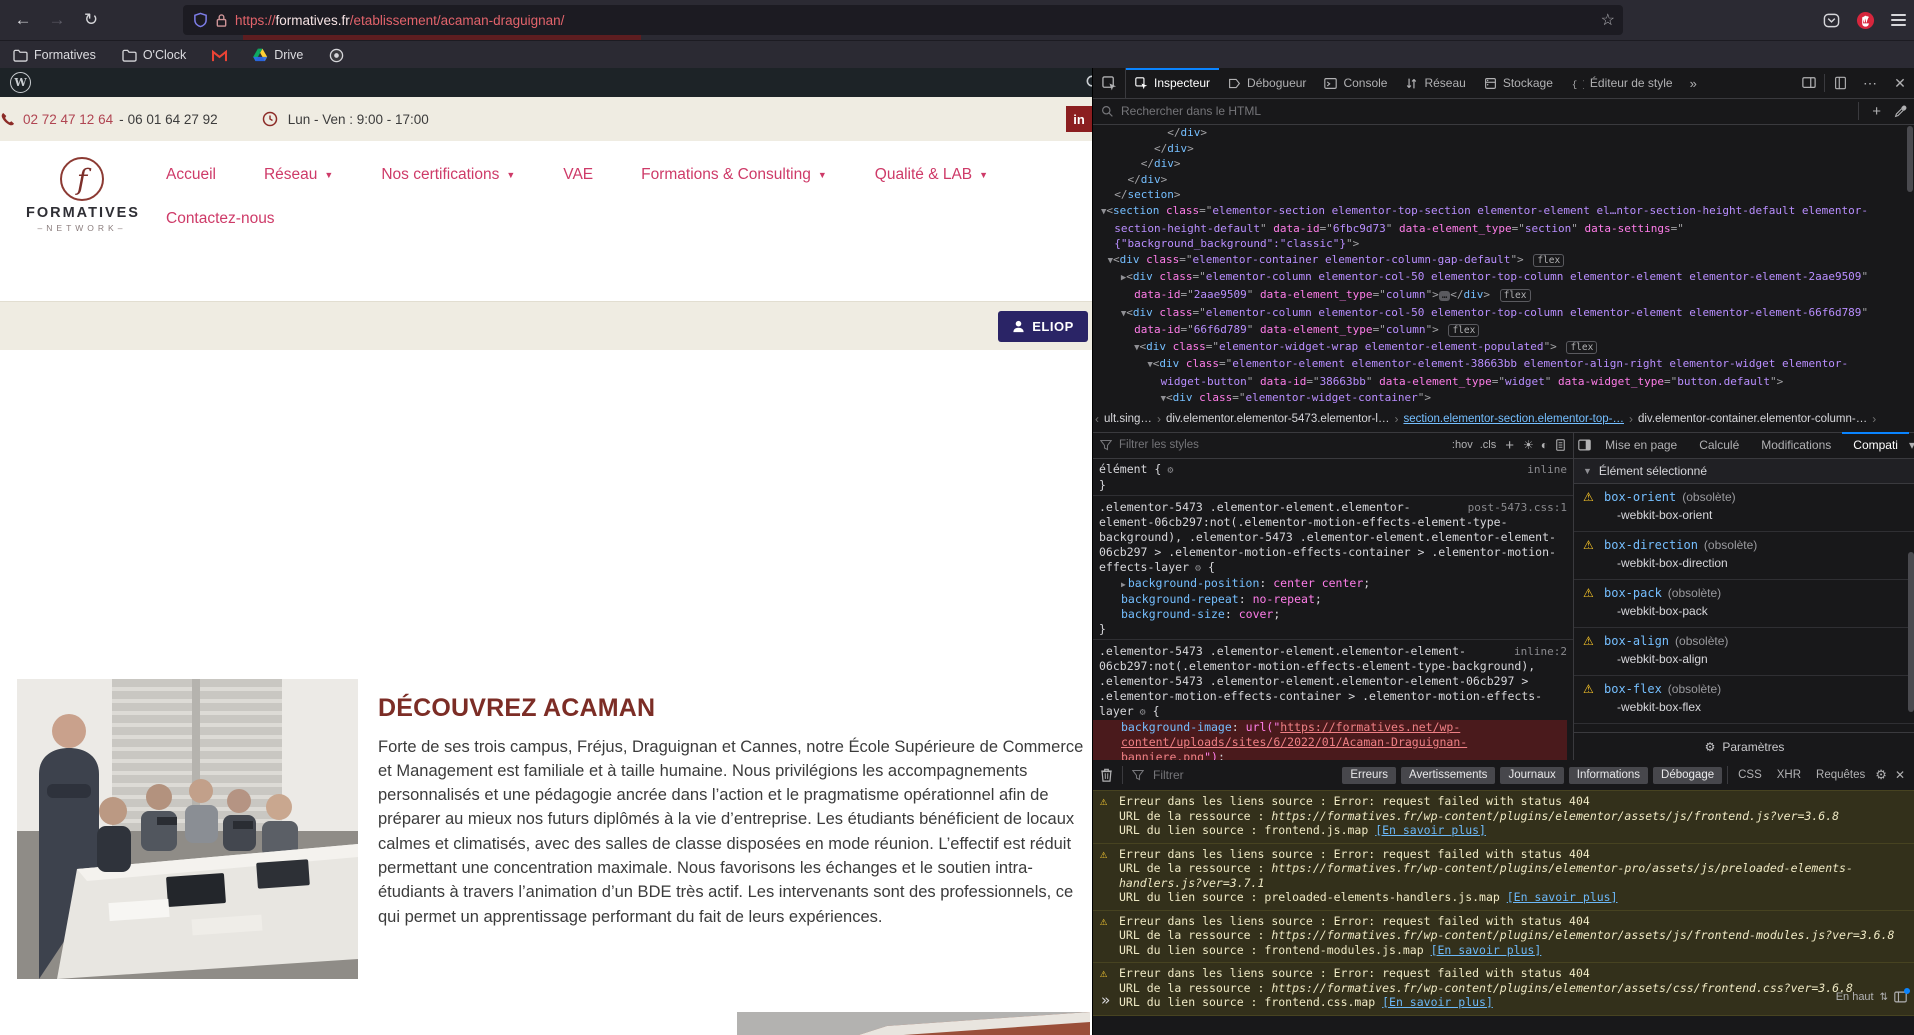  What do you see at coordinates (1855, 997) in the screenshot?
I see `console-position-label: En haut` at bounding box center [1855, 997].